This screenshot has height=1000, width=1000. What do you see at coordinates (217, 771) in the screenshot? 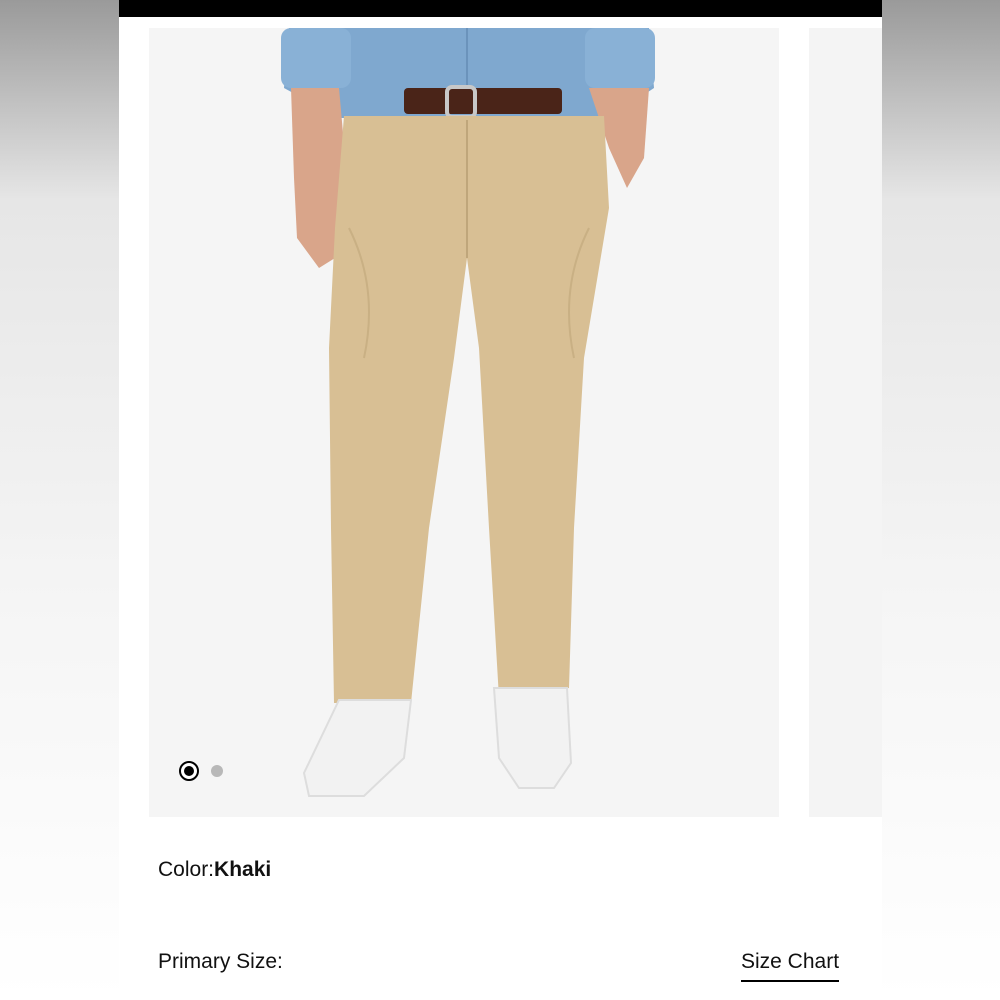
I see `carousel-dot` at bounding box center [217, 771].